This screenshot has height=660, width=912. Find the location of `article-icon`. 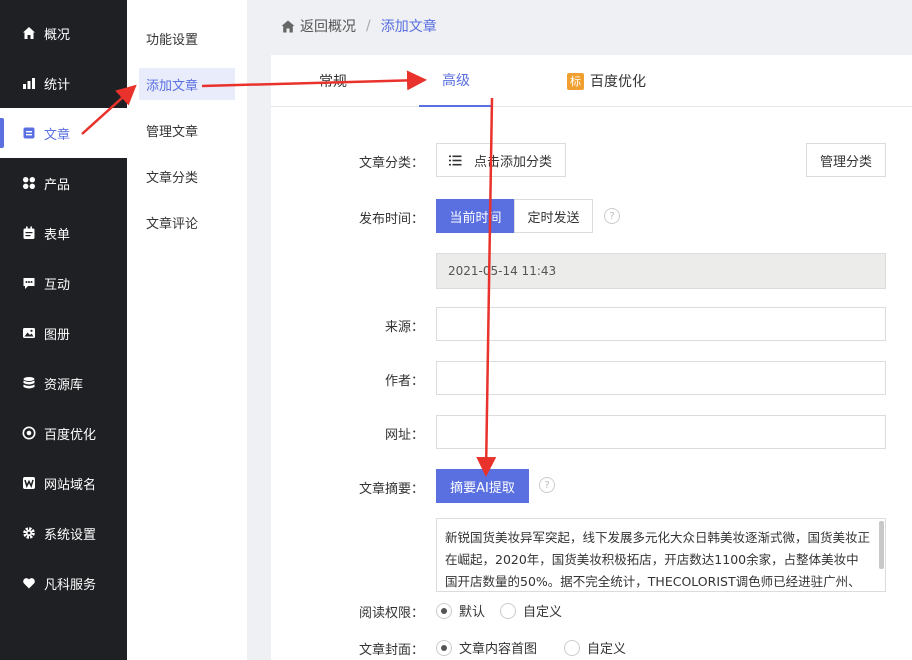

article-icon is located at coordinates (29, 133).